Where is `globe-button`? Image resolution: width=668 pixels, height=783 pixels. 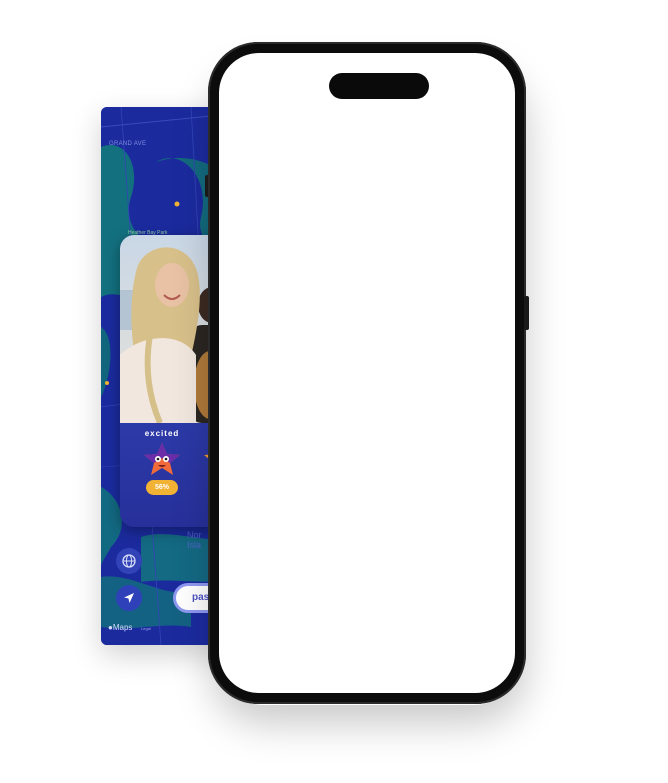 globe-button is located at coordinates (129, 561).